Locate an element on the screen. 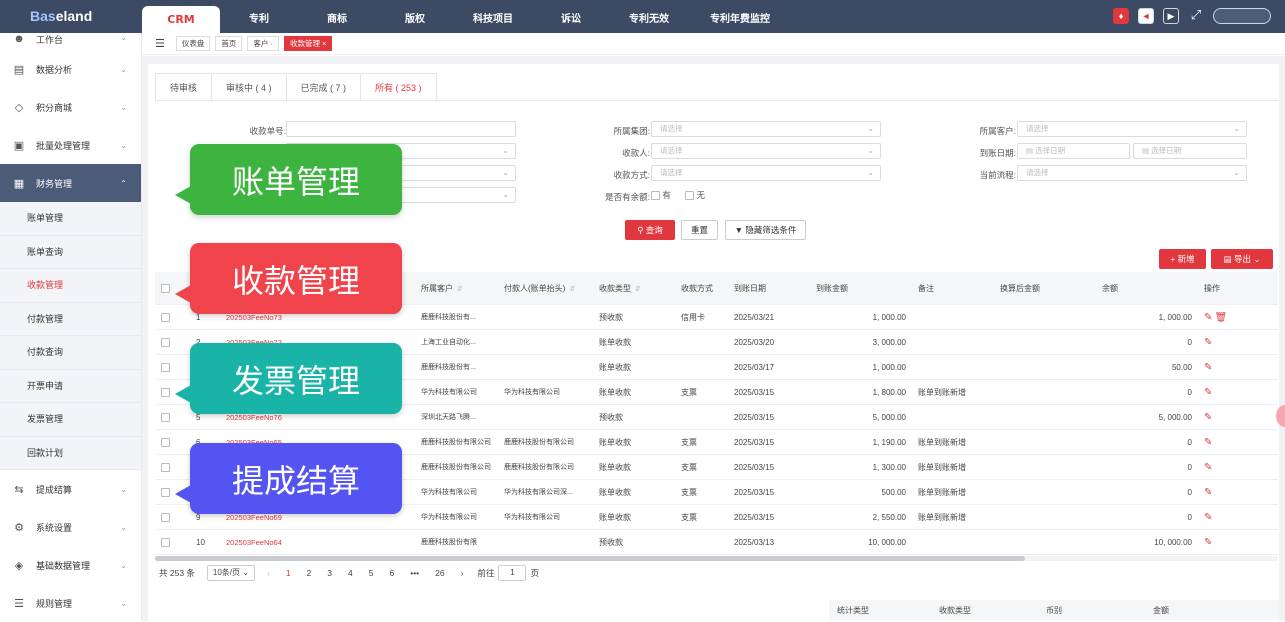 The height and width of the screenshot is (622, 1285). goto-input: 1 is located at coordinates (512, 573).